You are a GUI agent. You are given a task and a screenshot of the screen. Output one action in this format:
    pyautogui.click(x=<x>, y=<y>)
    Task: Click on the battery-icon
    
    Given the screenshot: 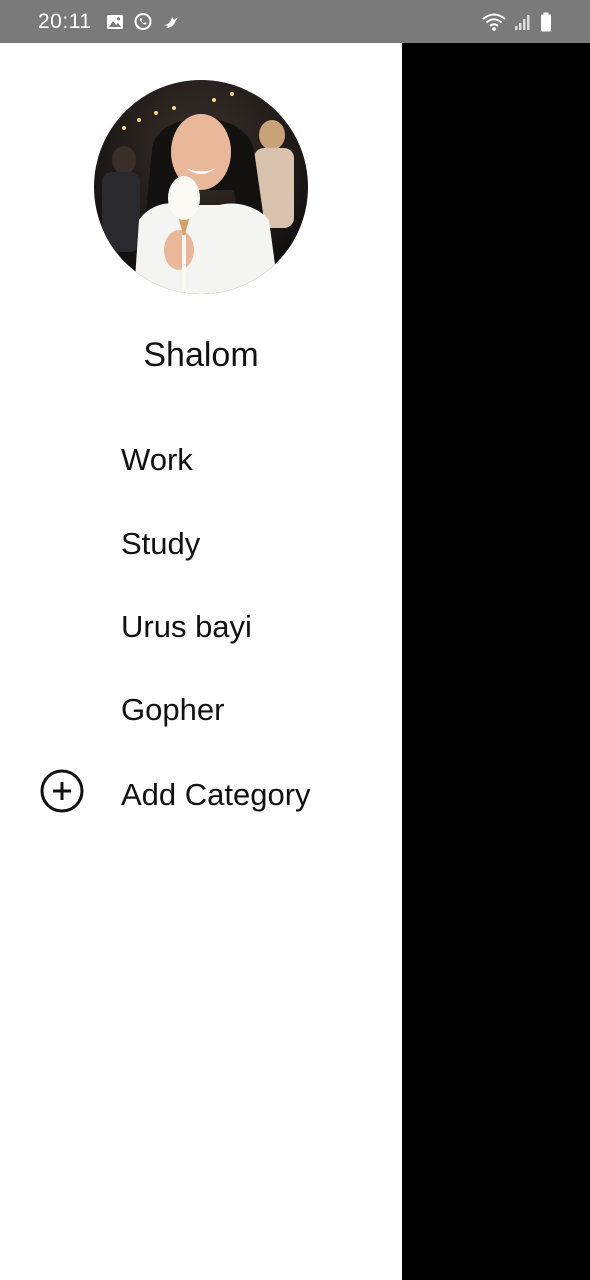 What is the action you would take?
    pyautogui.click(x=546, y=22)
    